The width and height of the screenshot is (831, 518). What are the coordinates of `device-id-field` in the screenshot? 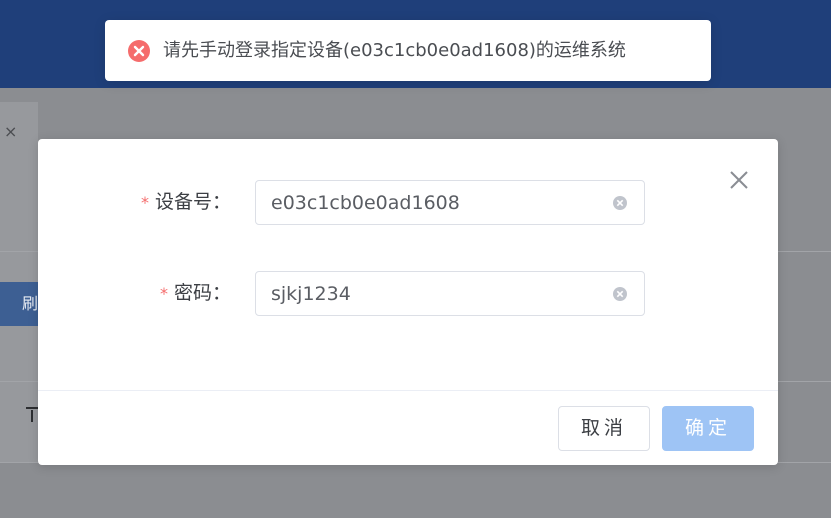 It's located at (450, 202).